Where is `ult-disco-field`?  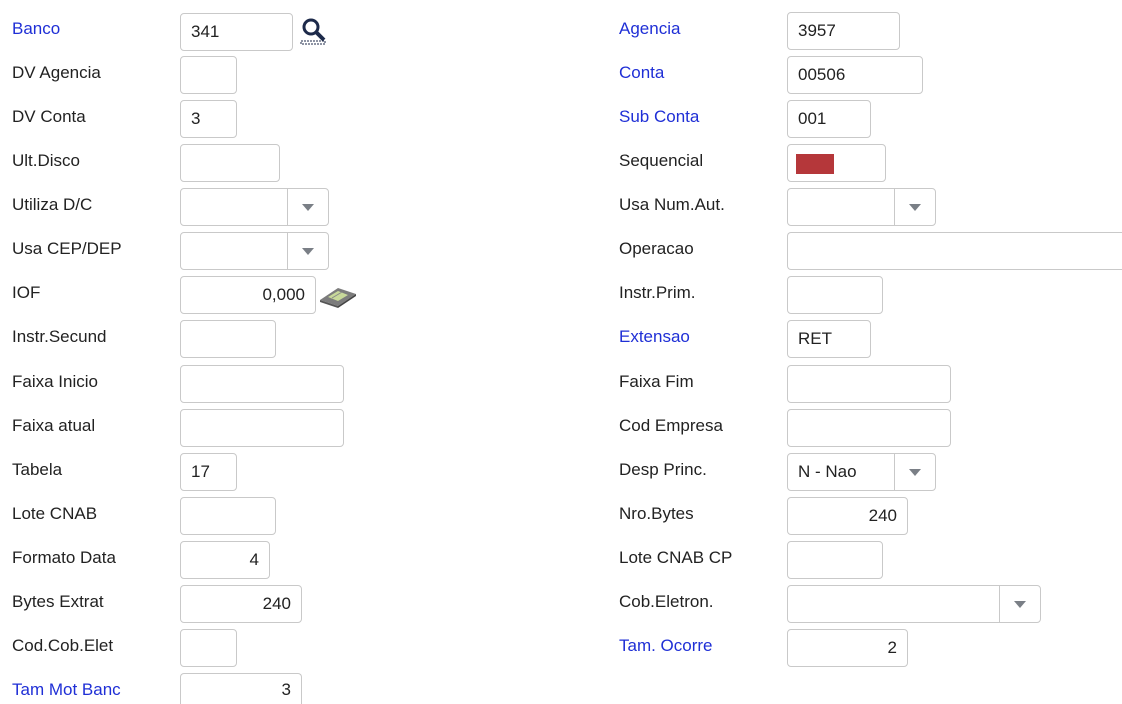
ult-disco-field is located at coordinates (230, 163).